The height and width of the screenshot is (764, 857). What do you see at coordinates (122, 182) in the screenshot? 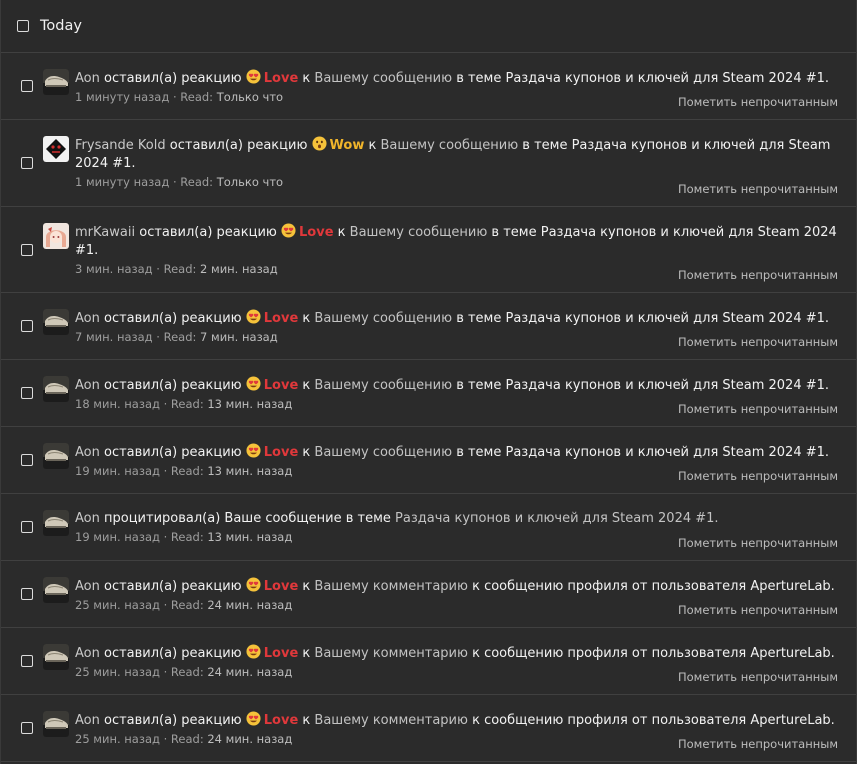
I see `alert-time: 1 минуту назад` at bounding box center [122, 182].